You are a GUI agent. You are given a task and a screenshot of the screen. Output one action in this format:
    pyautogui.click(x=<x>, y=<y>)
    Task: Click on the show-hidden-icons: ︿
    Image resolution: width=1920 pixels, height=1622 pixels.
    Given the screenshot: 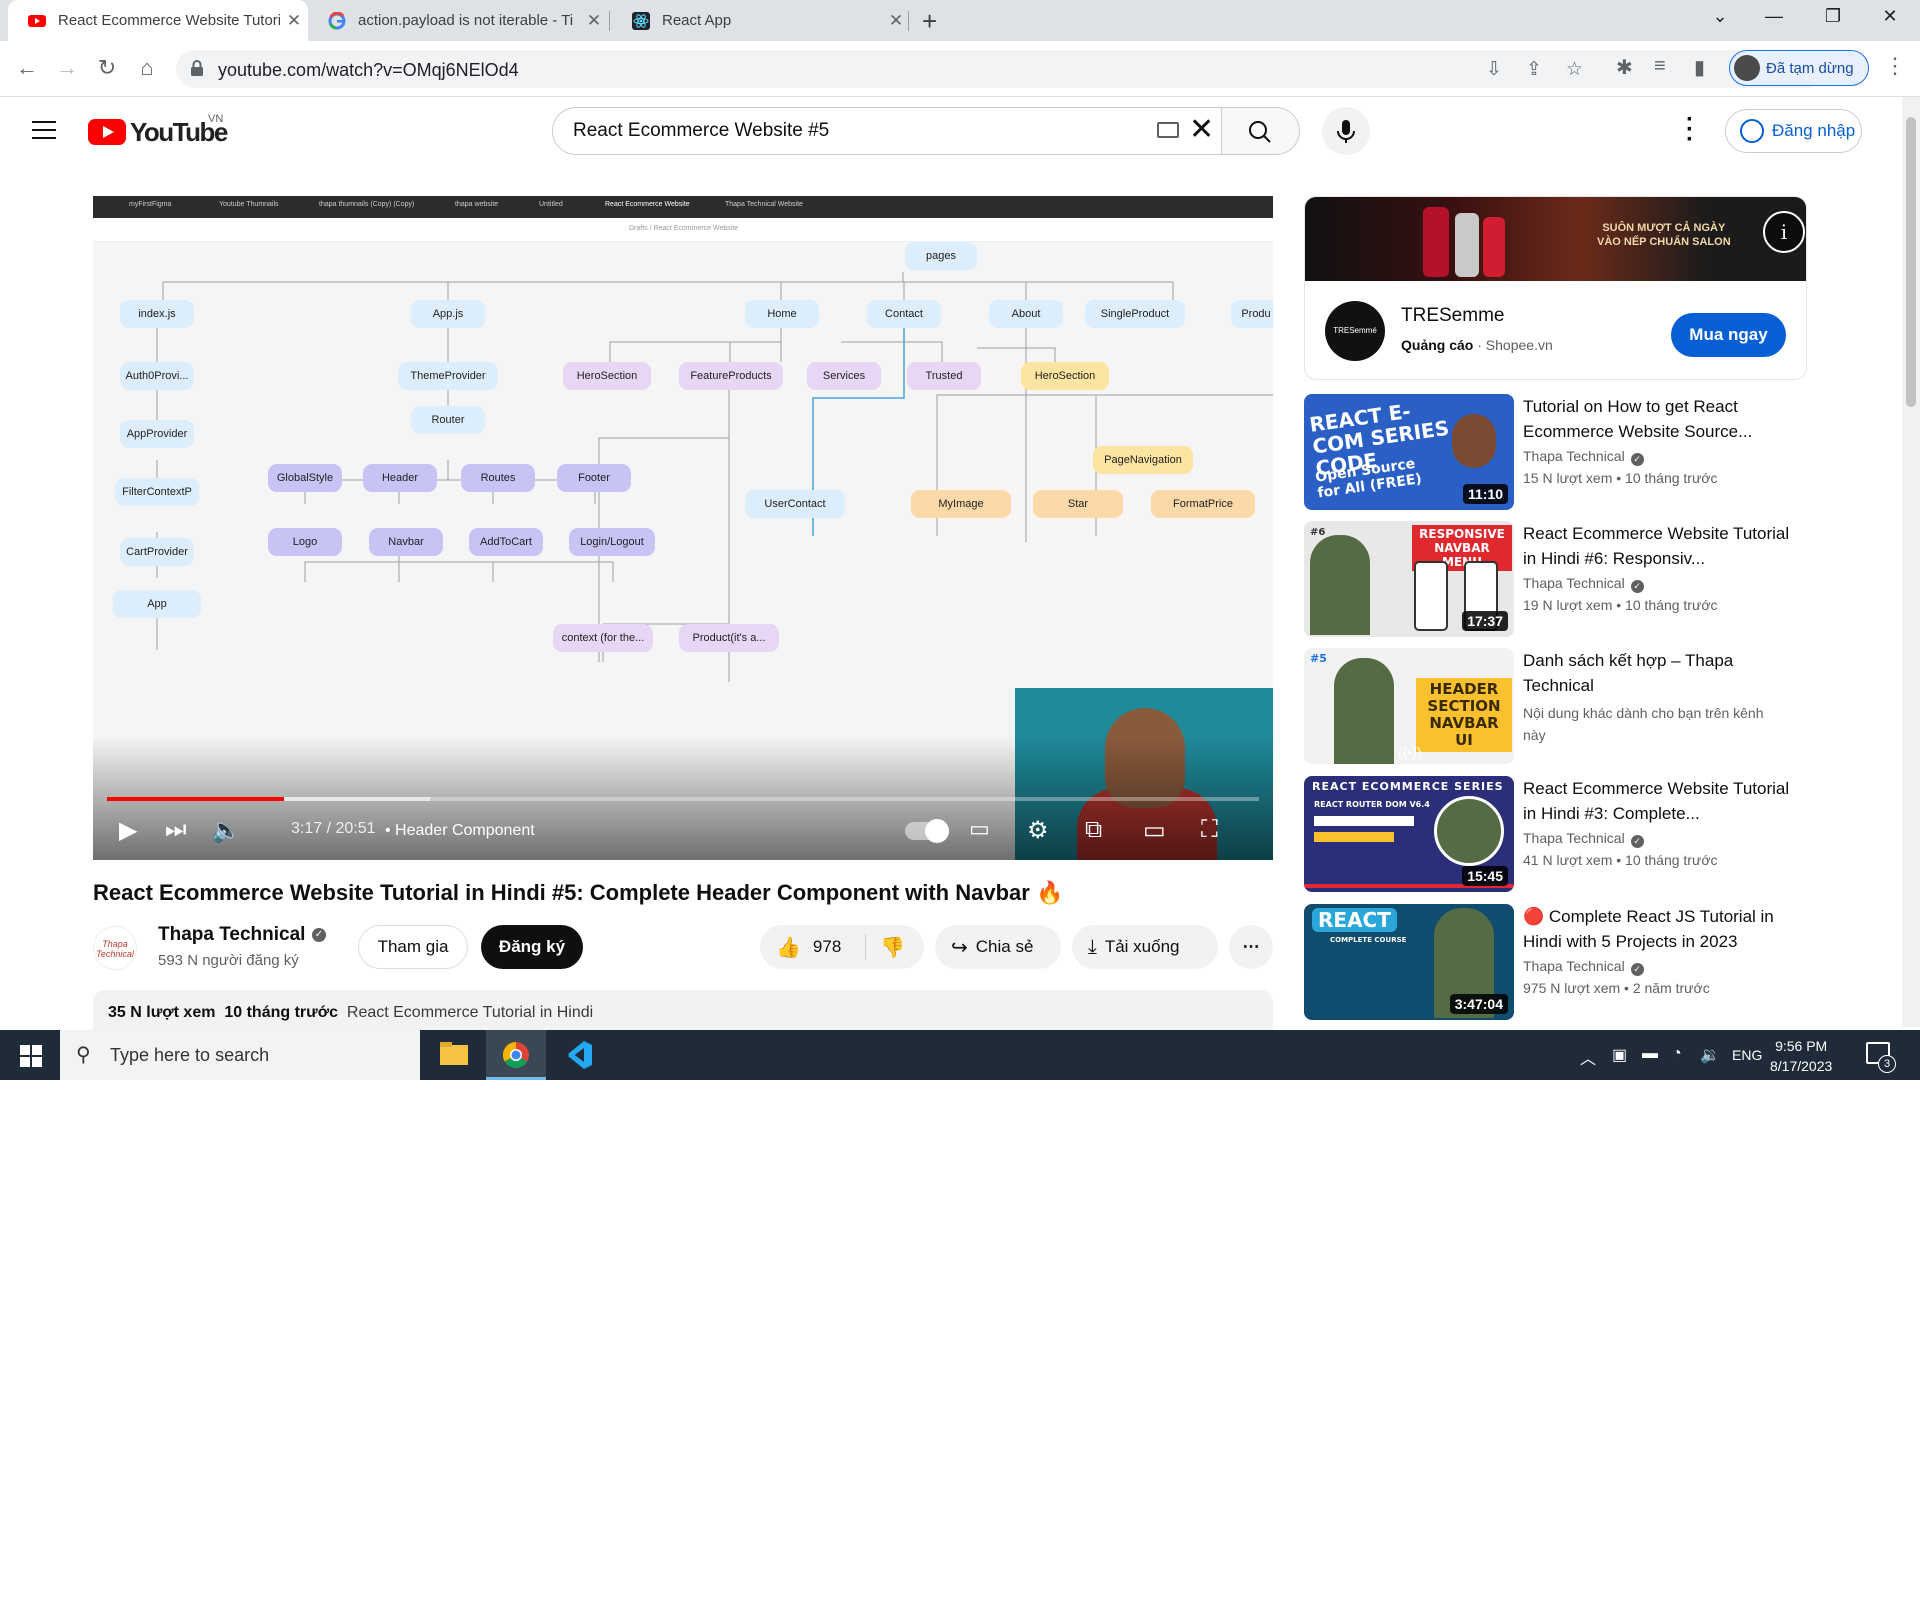 What is the action you would take?
    pyautogui.click(x=1588, y=1057)
    